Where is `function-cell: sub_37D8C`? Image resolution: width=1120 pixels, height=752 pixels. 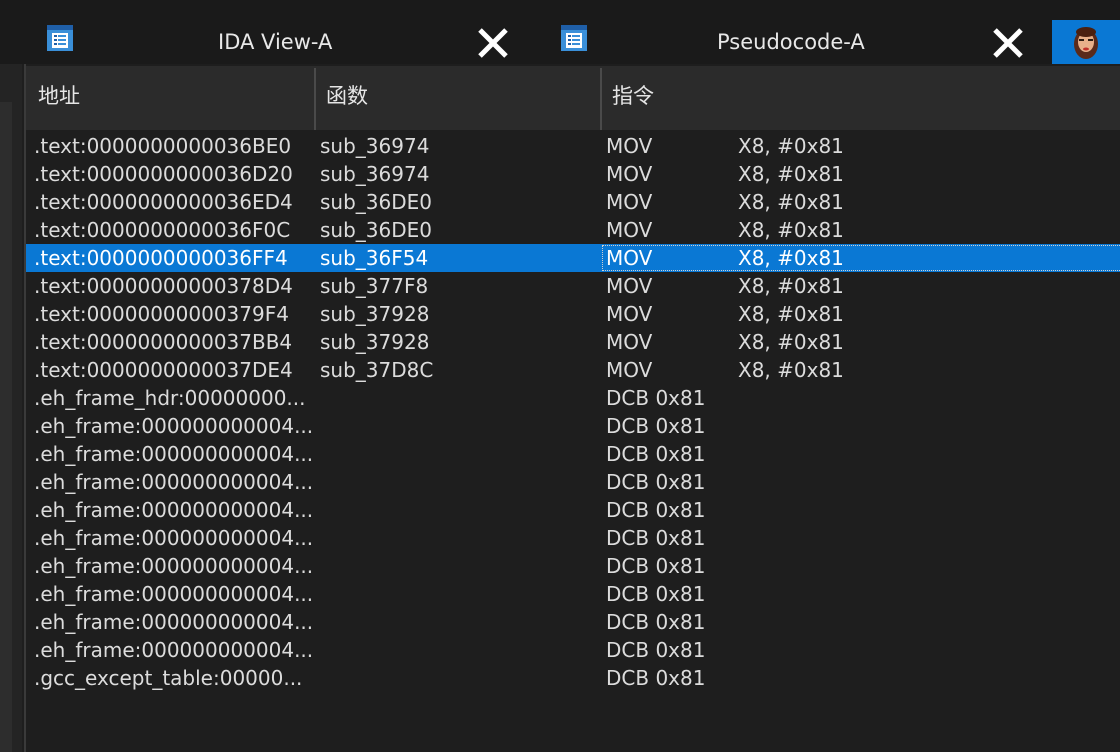 function-cell: sub_37D8C is located at coordinates (377, 370).